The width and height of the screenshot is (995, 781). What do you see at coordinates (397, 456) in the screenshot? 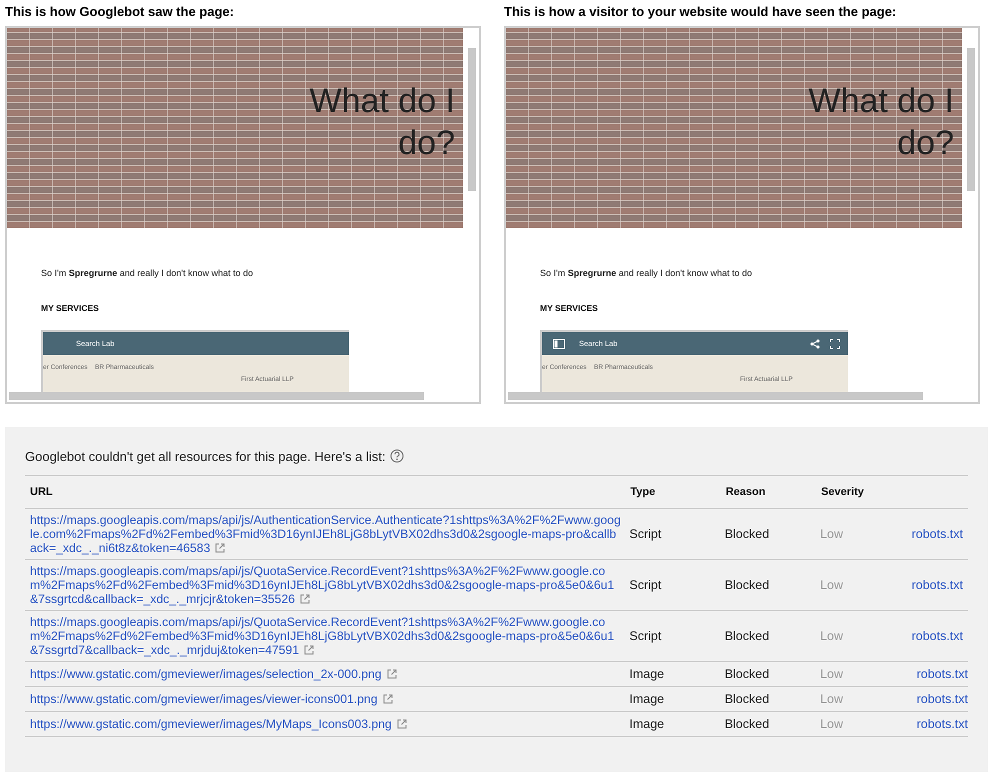
I see `help-icon` at bounding box center [397, 456].